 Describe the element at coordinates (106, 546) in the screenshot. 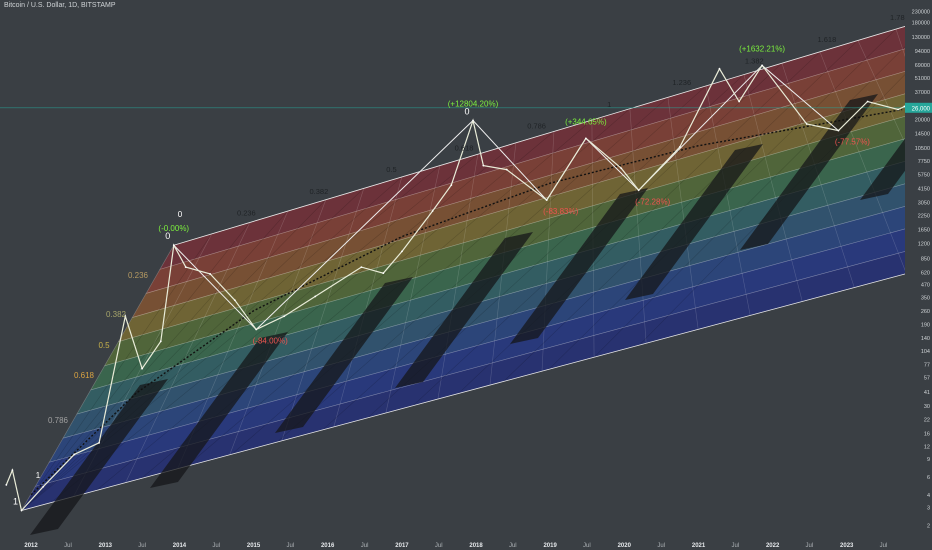

I see `time-tick-label: 2013` at that location.